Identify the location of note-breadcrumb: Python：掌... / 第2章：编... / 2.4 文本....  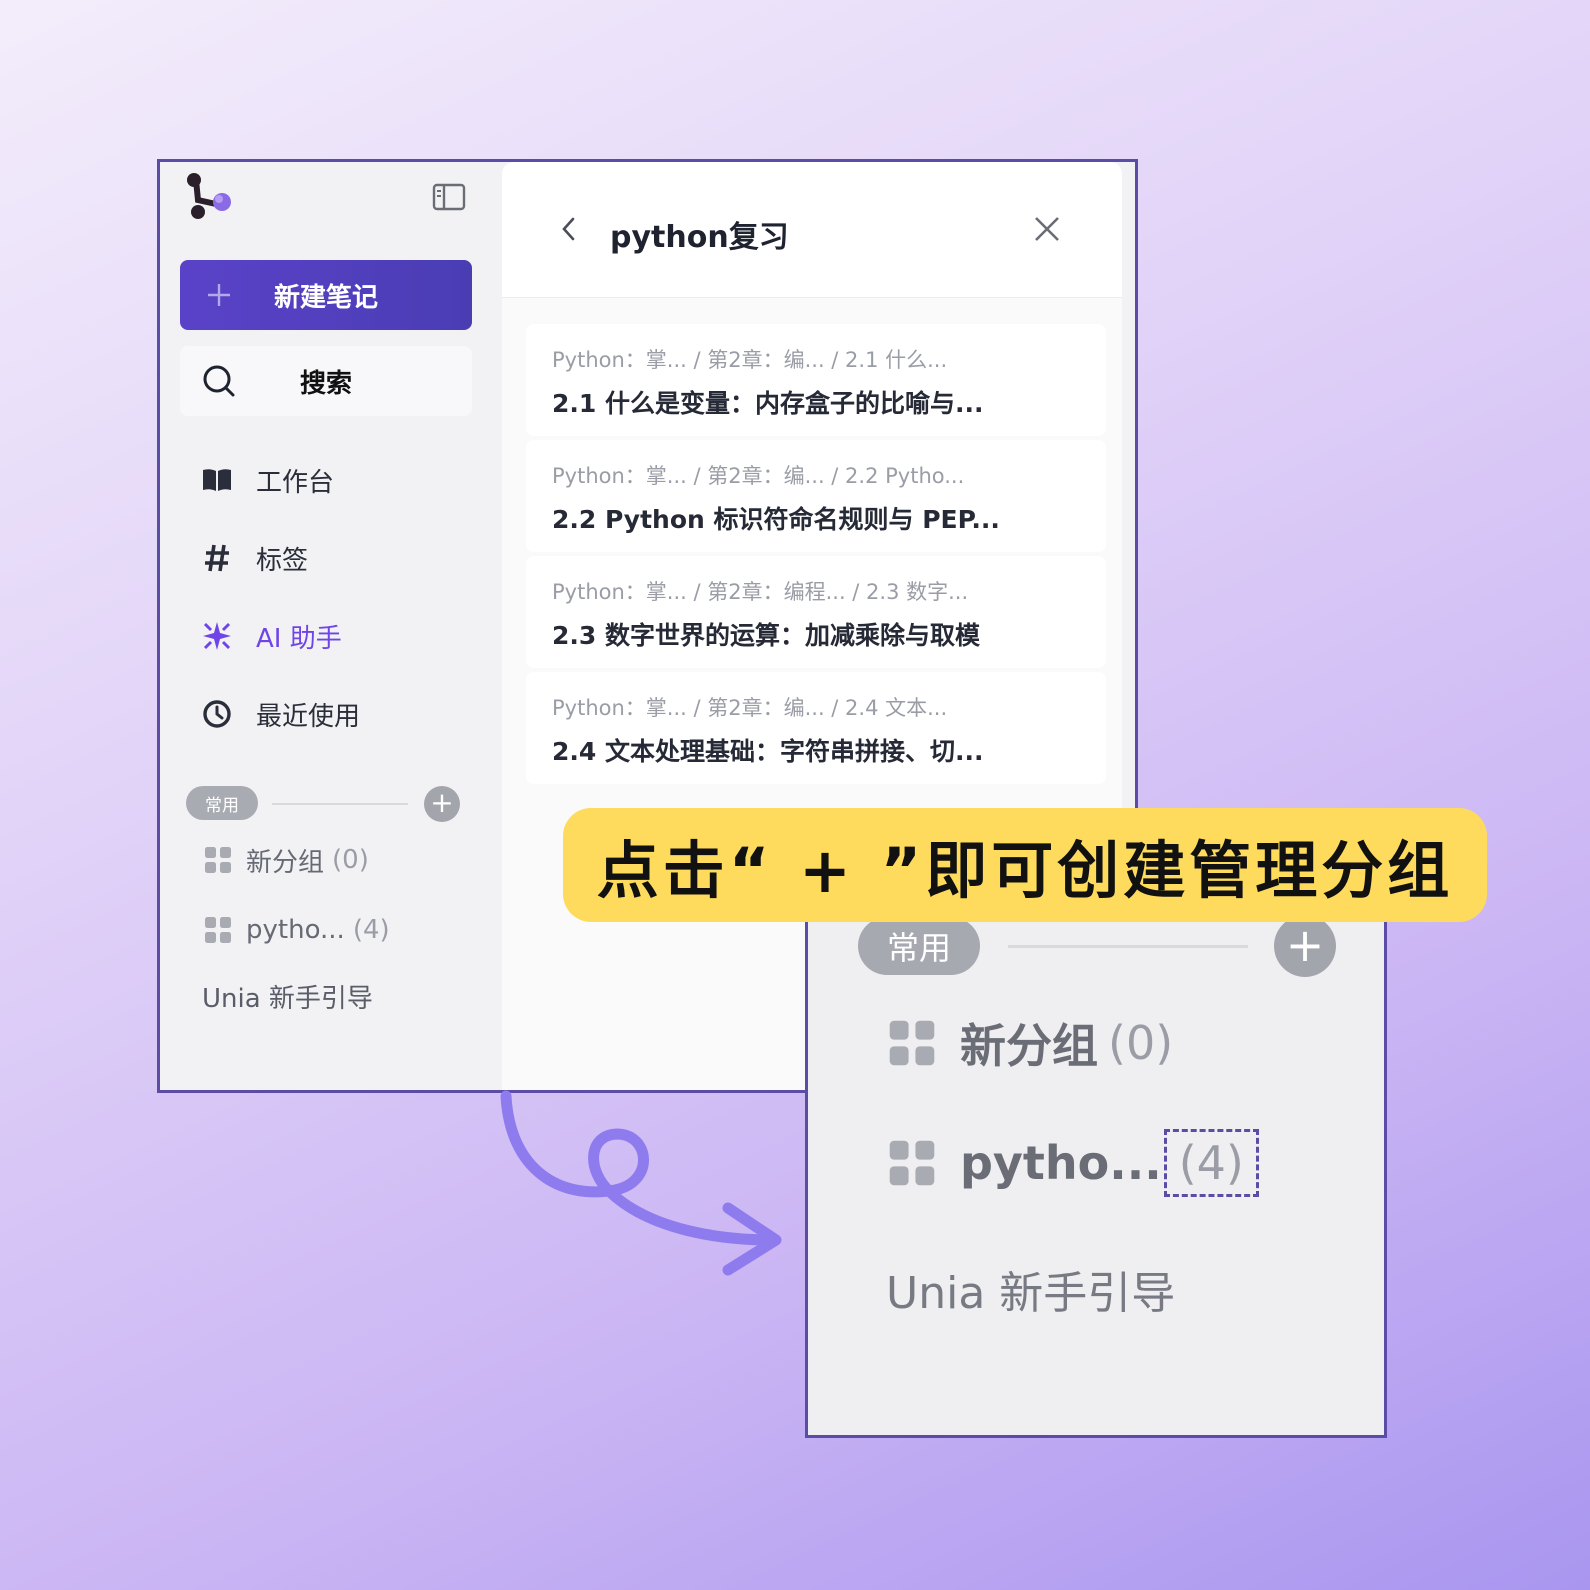
(750, 708).